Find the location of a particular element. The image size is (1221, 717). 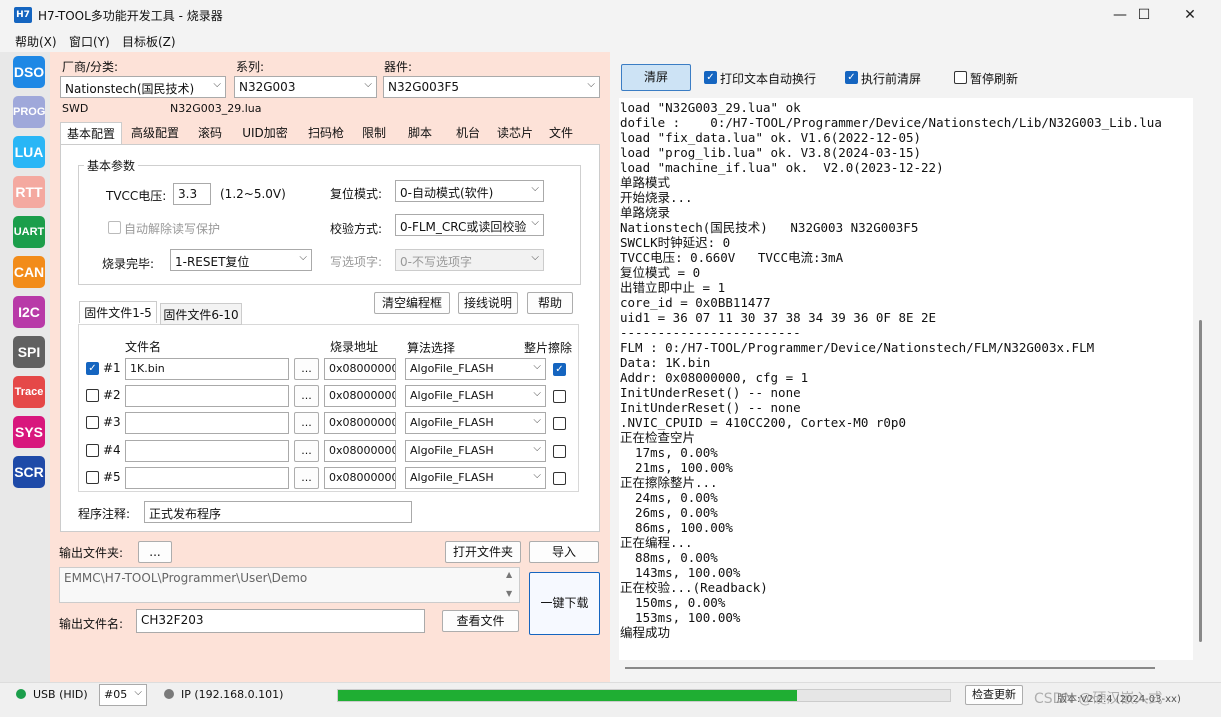

tab-6: 脚本 is located at coordinates (420, 133).